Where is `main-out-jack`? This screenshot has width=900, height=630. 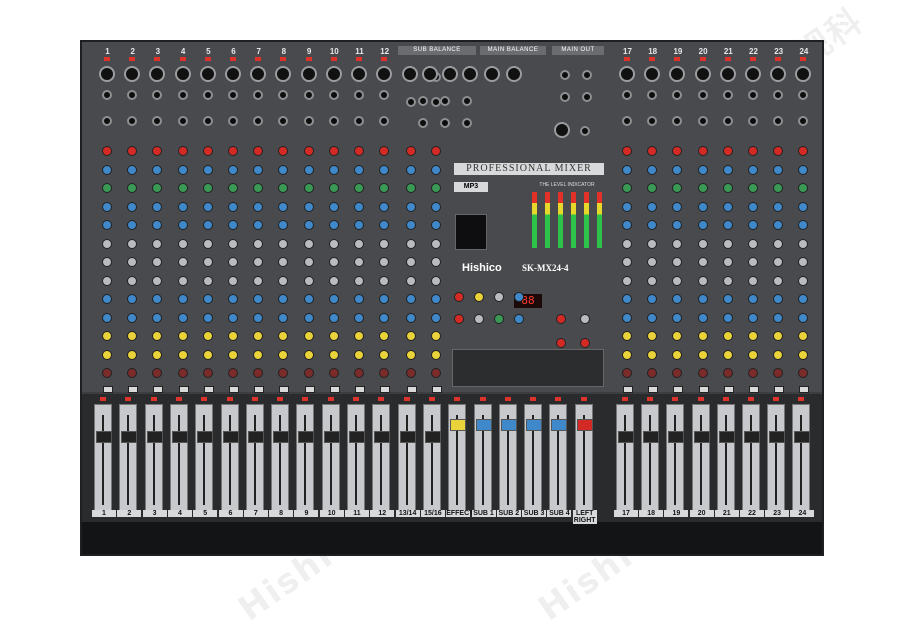 main-out-jack is located at coordinates (565, 97).